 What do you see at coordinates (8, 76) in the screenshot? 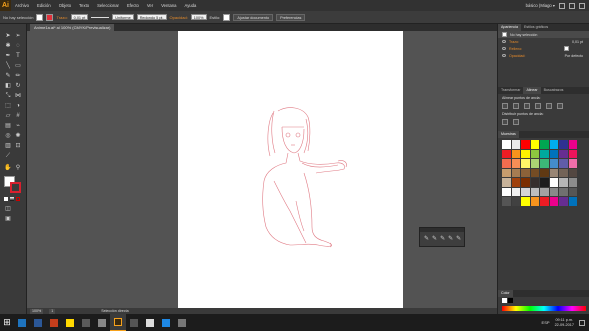
I see `paintbrush-icon: ✎` at bounding box center [8, 76].